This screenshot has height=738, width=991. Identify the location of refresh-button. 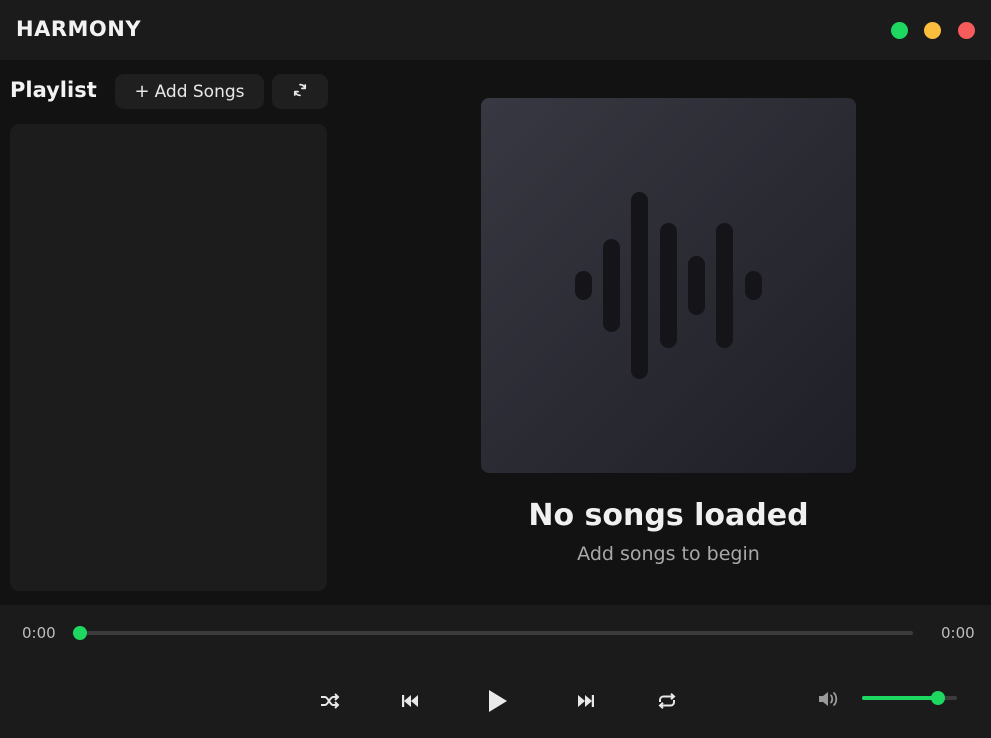
(300, 91).